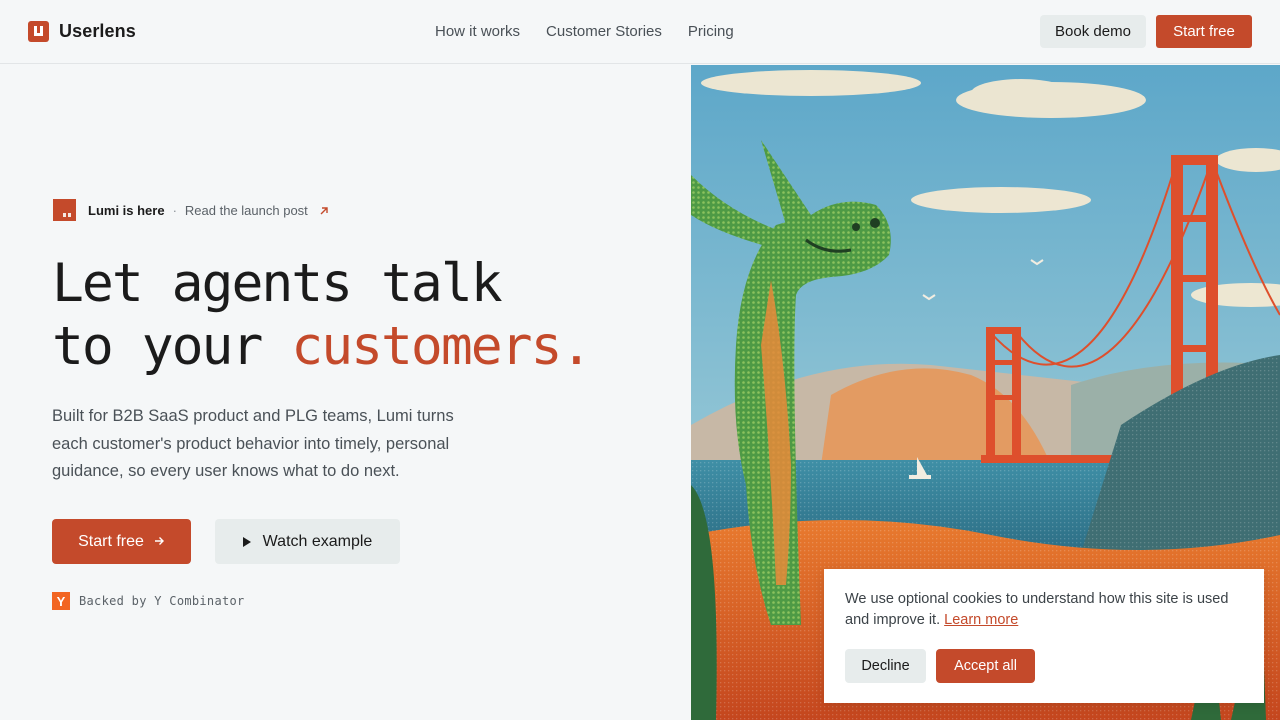 This screenshot has height=720, width=1280. I want to click on decline-cookies-button: Decline, so click(885, 666).